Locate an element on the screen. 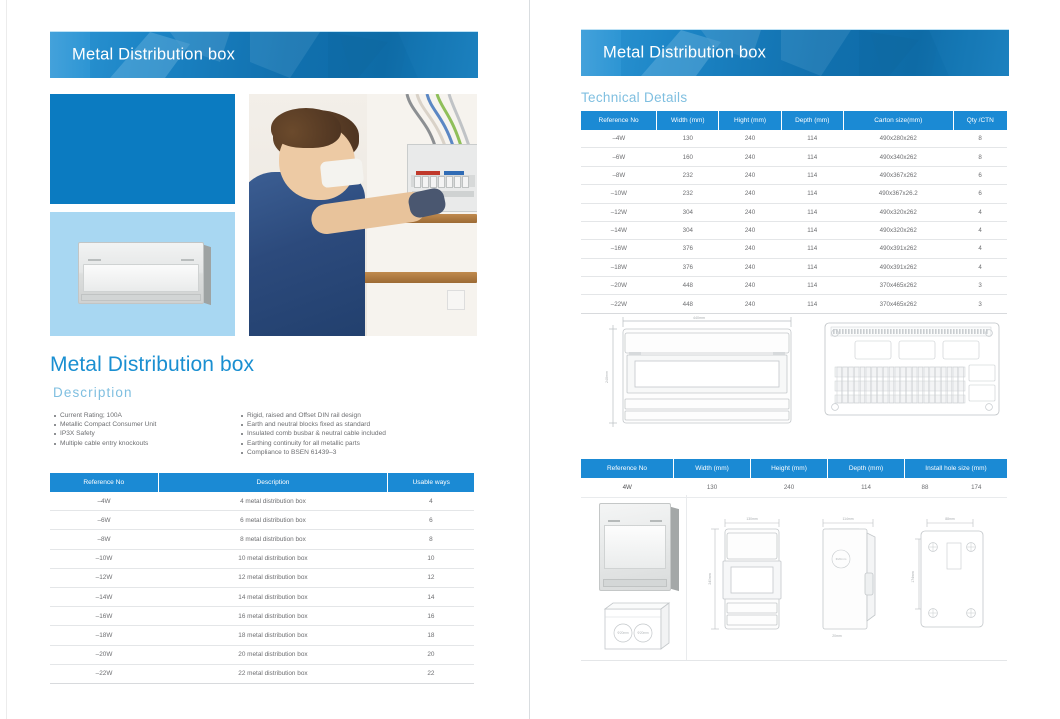 Image resolution: width=1060 pixels, height=719 pixels. feature-item: IP3X Safety is located at coordinates (144, 433).